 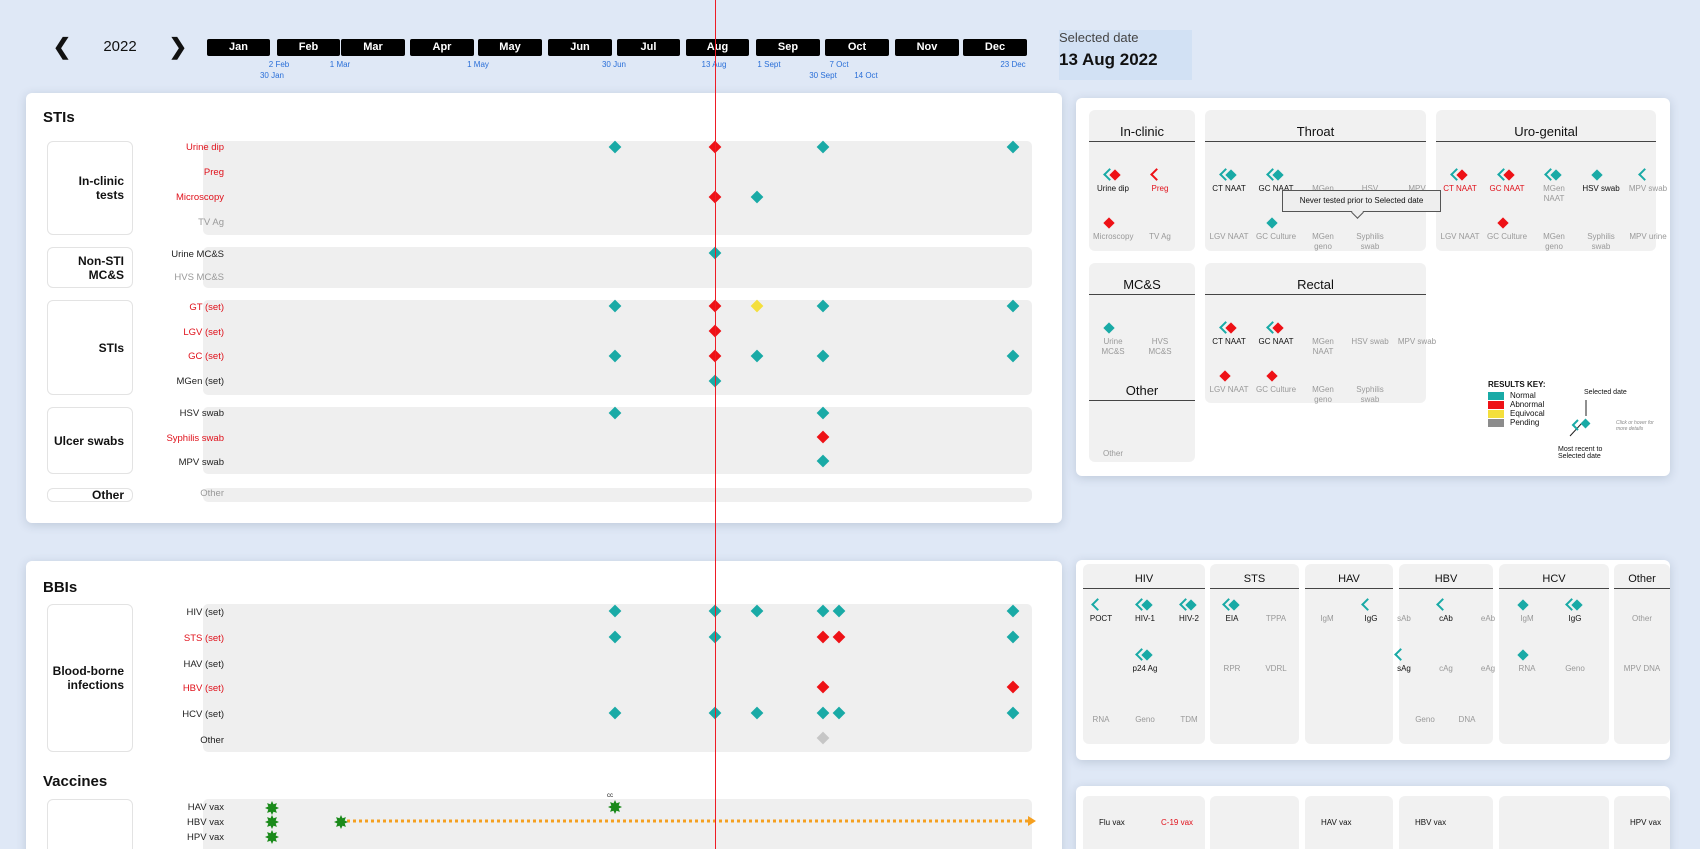 What do you see at coordinates (1404, 661) in the screenshot?
I see `test-tile: sAg` at bounding box center [1404, 661].